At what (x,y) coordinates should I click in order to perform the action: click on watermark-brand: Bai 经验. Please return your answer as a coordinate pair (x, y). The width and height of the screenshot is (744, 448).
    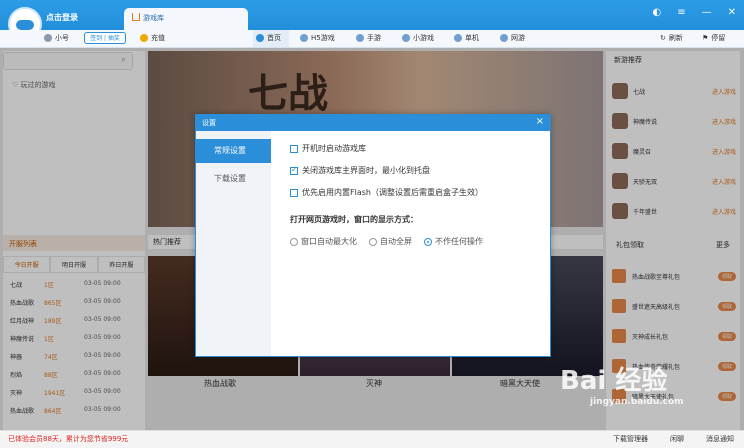
    Looking at the image, I should click on (614, 381).